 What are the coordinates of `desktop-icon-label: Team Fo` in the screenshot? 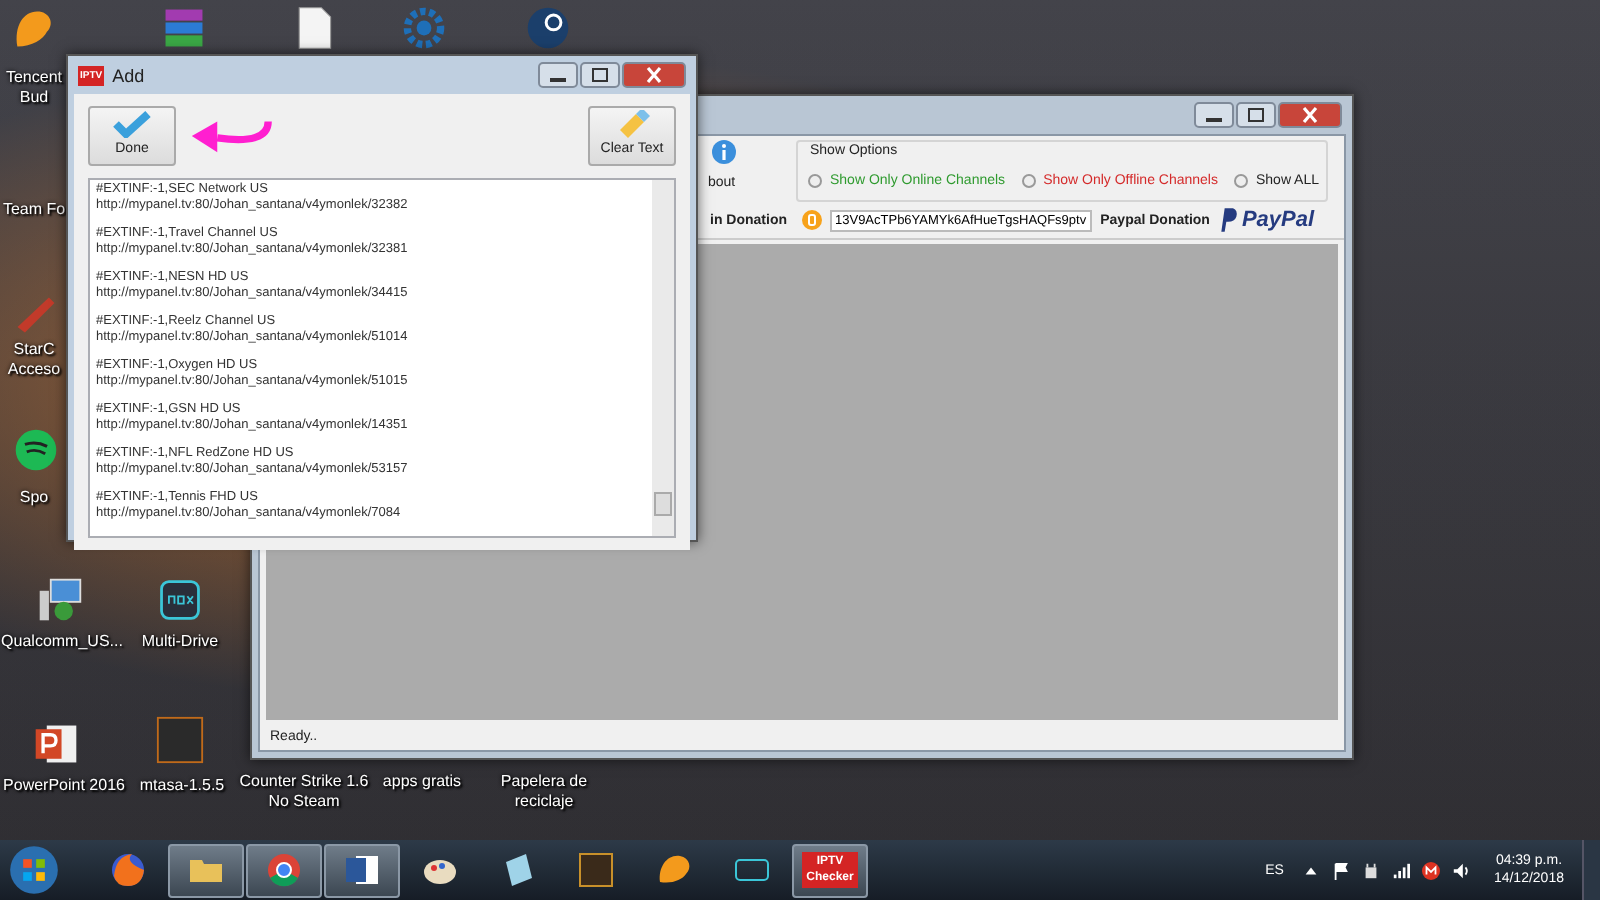 It's located at (34, 210).